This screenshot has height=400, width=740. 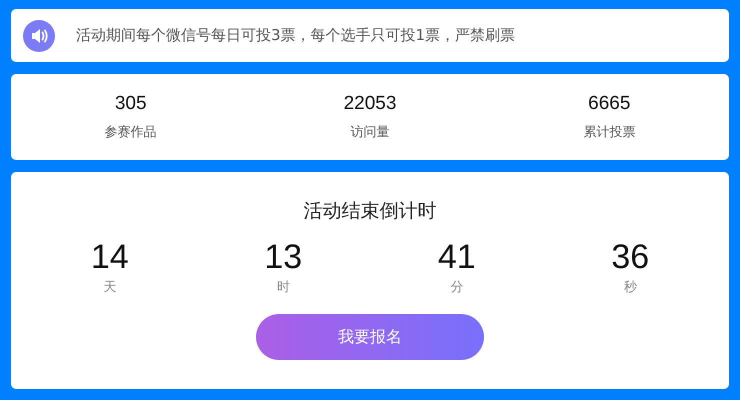 I want to click on countdown-unit: 秒, so click(x=630, y=287).